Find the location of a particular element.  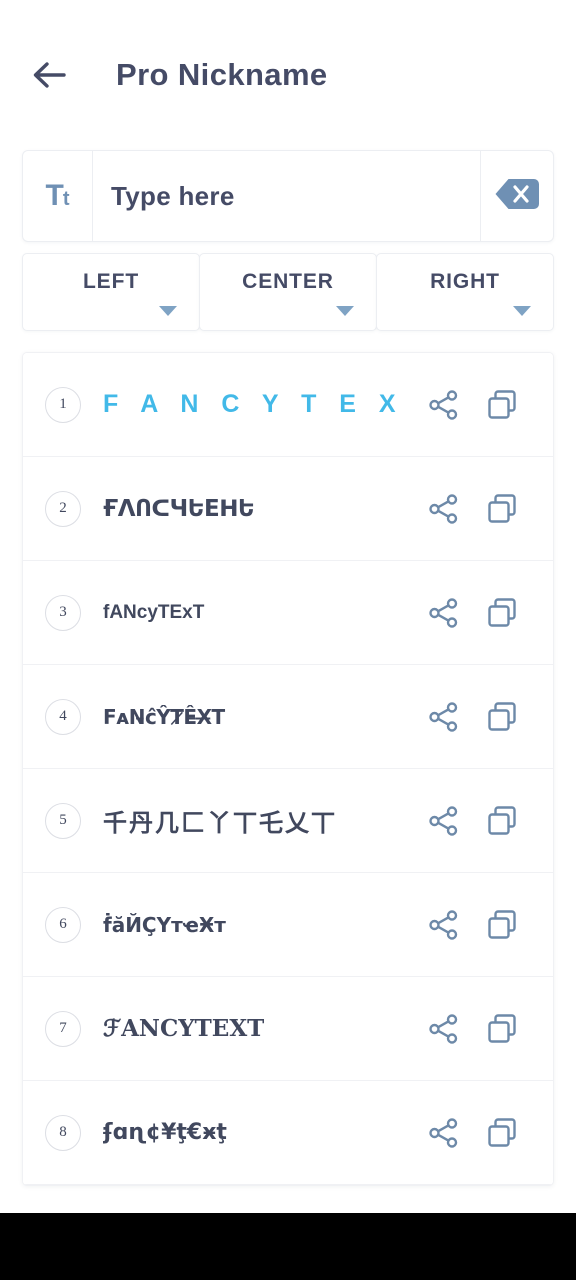

style-preview-text: ʄɑɳ¢¥ţ€ӿţ is located at coordinates (165, 1132).